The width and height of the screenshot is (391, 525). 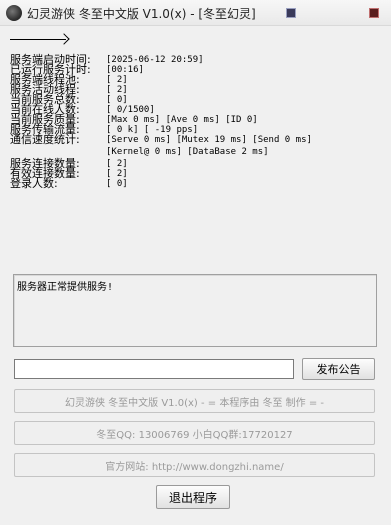 What do you see at coordinates (154, 369) in the screenshot?
I see `announcement-input` at bounding box center [154, 369].